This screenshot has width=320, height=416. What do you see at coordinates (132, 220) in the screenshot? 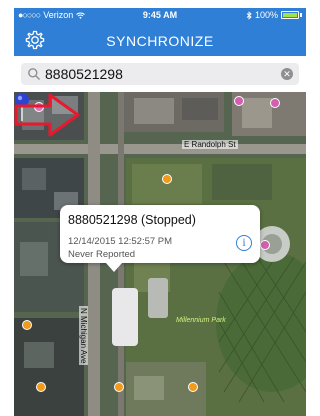
I see `callout-title: 8880521298 (Stopped)` at bounding box center [132, 220].